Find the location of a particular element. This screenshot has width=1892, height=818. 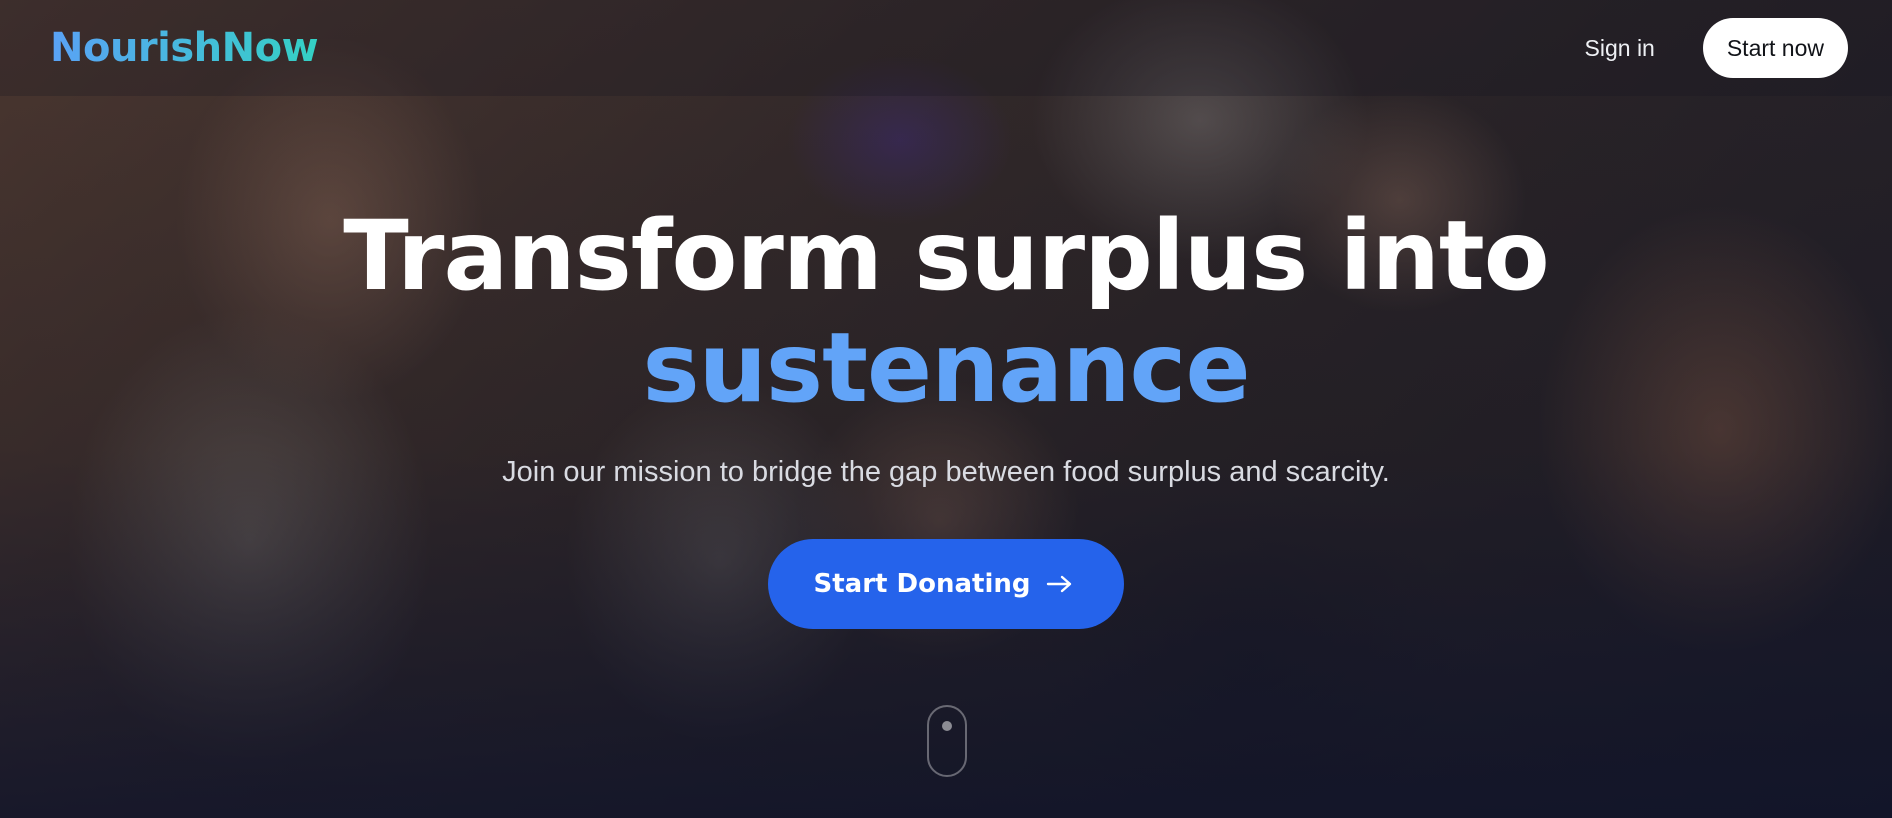

nav-actions: Sign in Start now is located at coordinates (1716, 48).